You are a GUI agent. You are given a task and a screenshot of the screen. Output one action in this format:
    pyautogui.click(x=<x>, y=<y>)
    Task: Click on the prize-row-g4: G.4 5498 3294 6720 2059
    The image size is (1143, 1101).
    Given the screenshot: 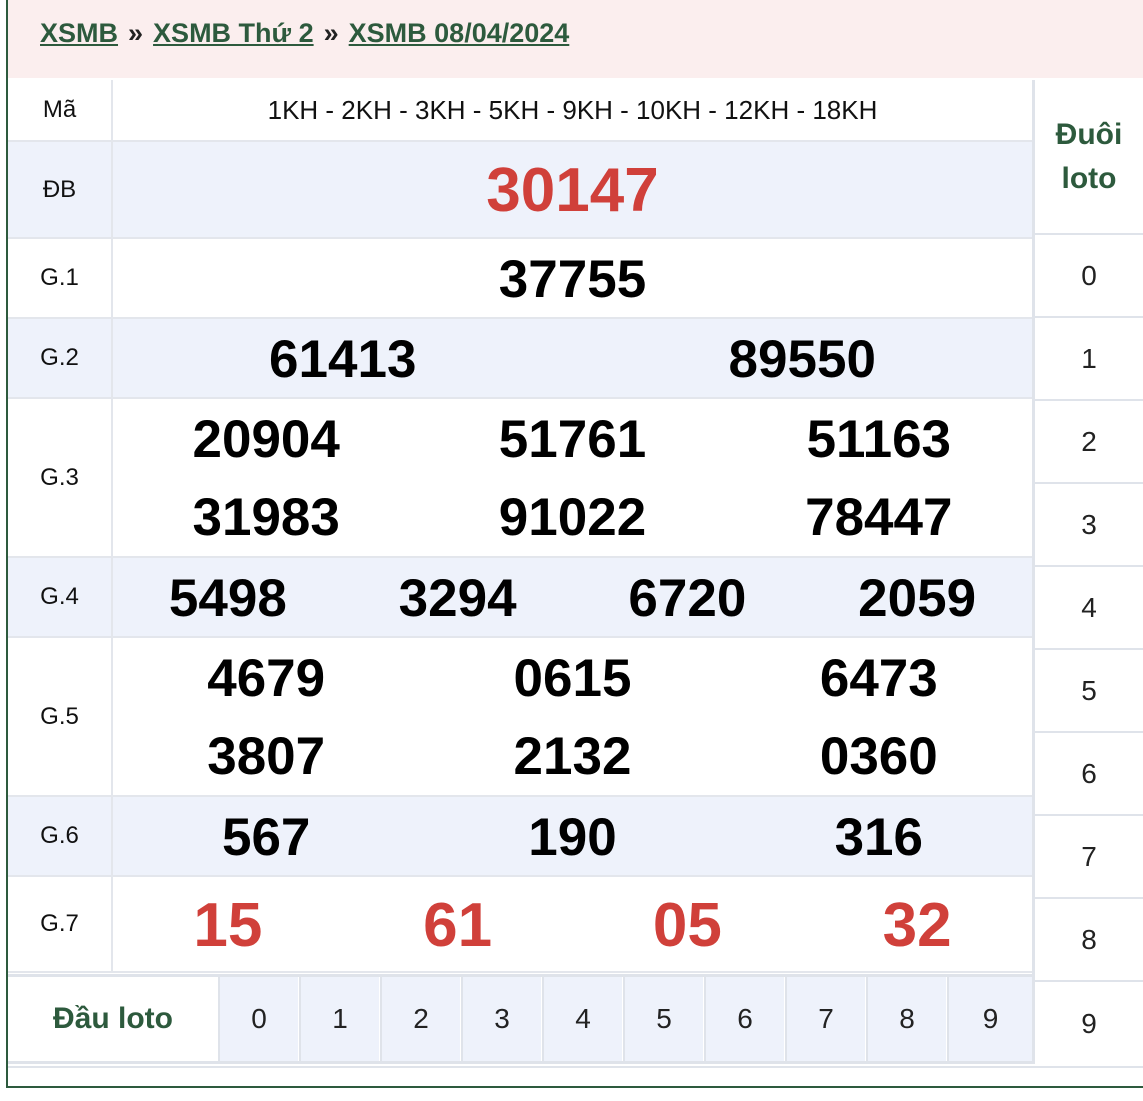 What is the action you would take?
    pyautogui.click(x=520, y=598)
    